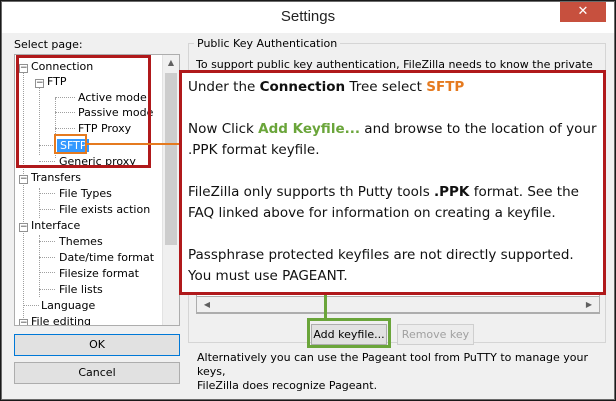 The height and width of the screenshot is (401, 616). I want to click on tree-item-passive-mode: Passive mode, so click(115, 112).